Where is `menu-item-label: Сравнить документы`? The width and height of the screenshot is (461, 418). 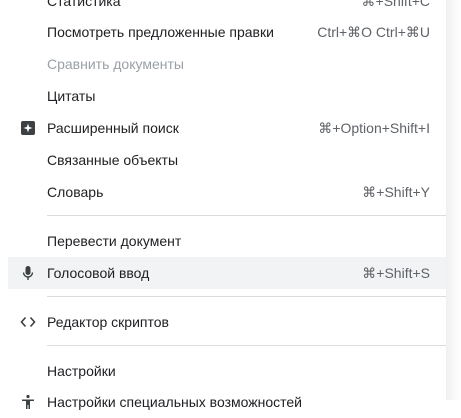 menu-item-label: Сравнить документы is located at coordinates (115, 64).